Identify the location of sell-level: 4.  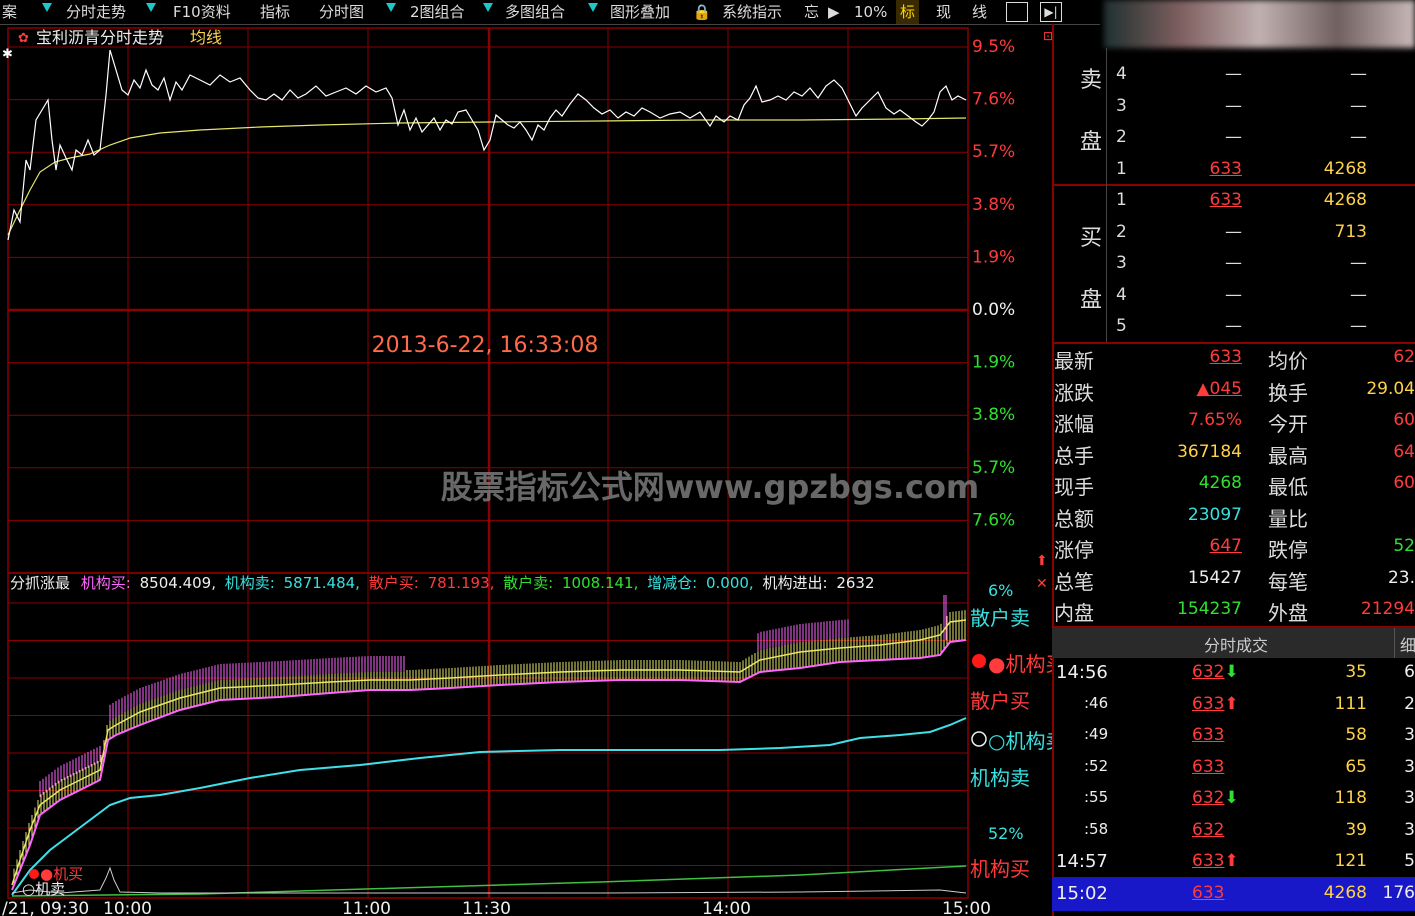
(1121, 74).